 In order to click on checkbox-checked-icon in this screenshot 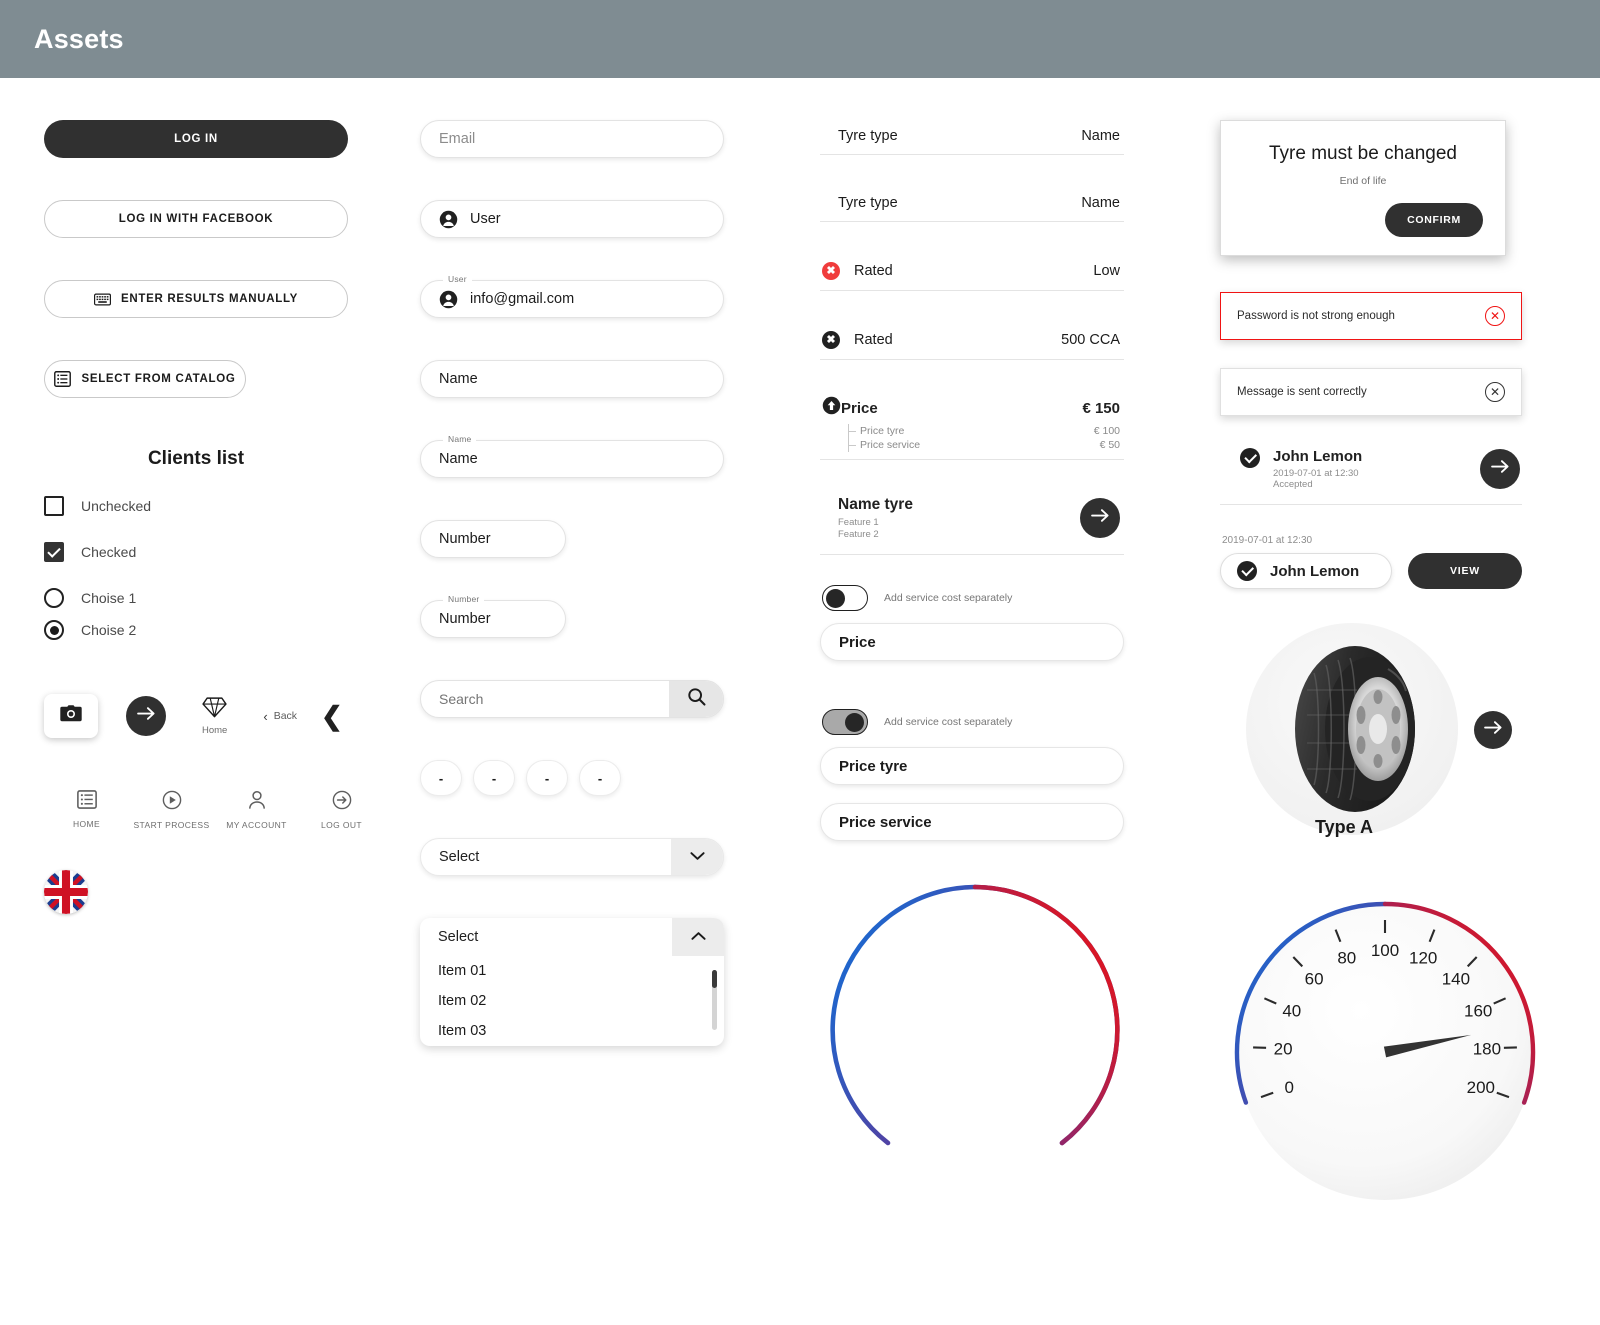, I will do `click(54, 552)`.